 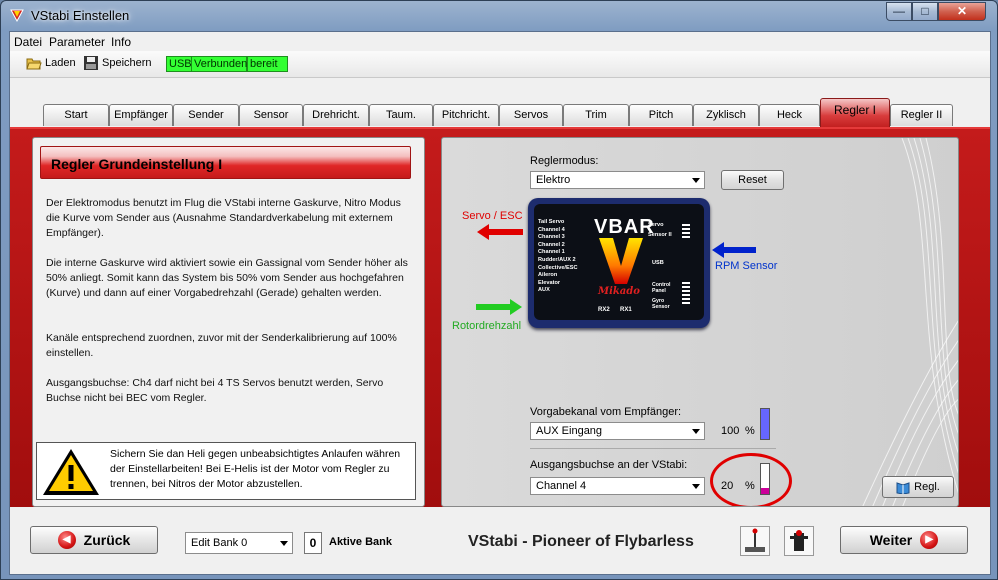 I want to click on mode-value: Elektro, so click(x=553, y=180).